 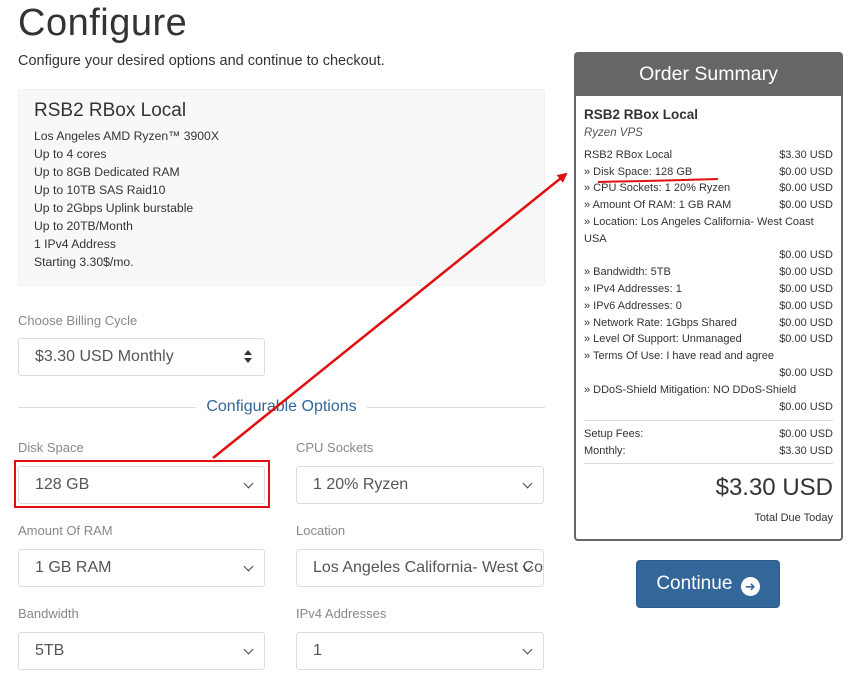 I want to click on summary-row-label: » Level Of Support: Unmanaged, so click(x=663, y=339).